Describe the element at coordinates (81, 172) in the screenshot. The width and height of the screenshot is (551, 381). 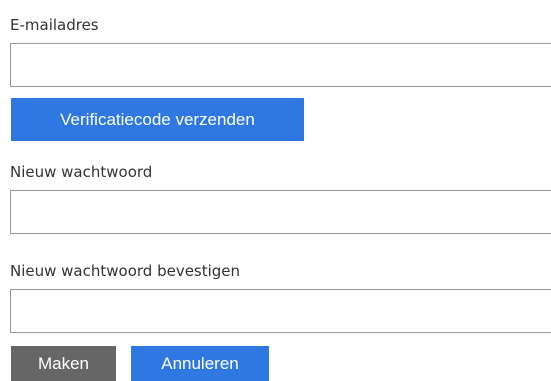
I see `new-password-label: Nieuw wachtwoord` at that location.